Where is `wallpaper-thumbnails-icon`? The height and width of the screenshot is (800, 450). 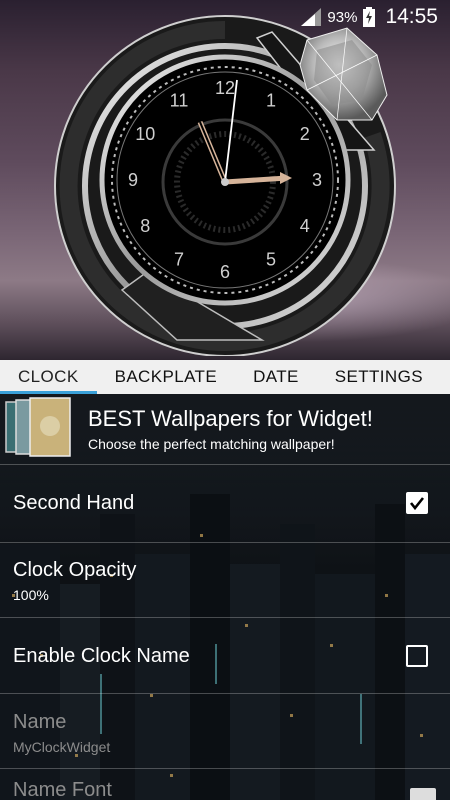
wallpaper-thumbnails-icon is located at coordinates (38, 427).